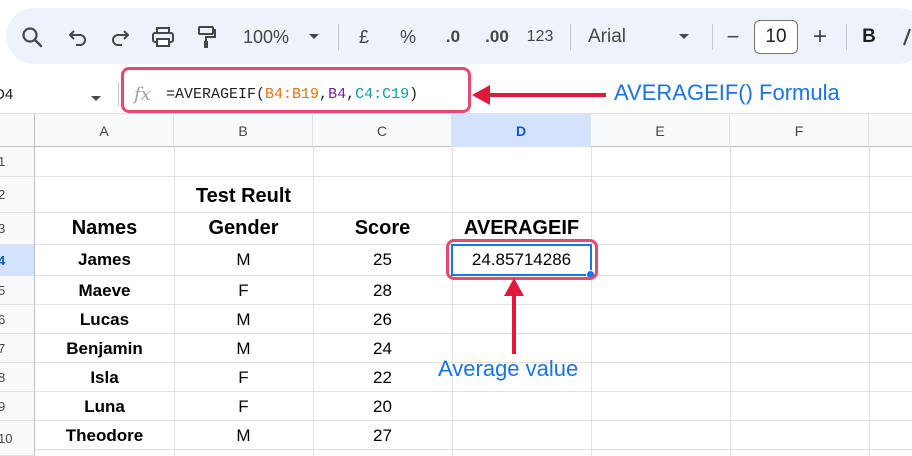 This screenshot has width=912, height=456. What do you see at coordinates (539, 95) in the screenshot?
I see `formula-arrow` at bounding box center [539, 95].